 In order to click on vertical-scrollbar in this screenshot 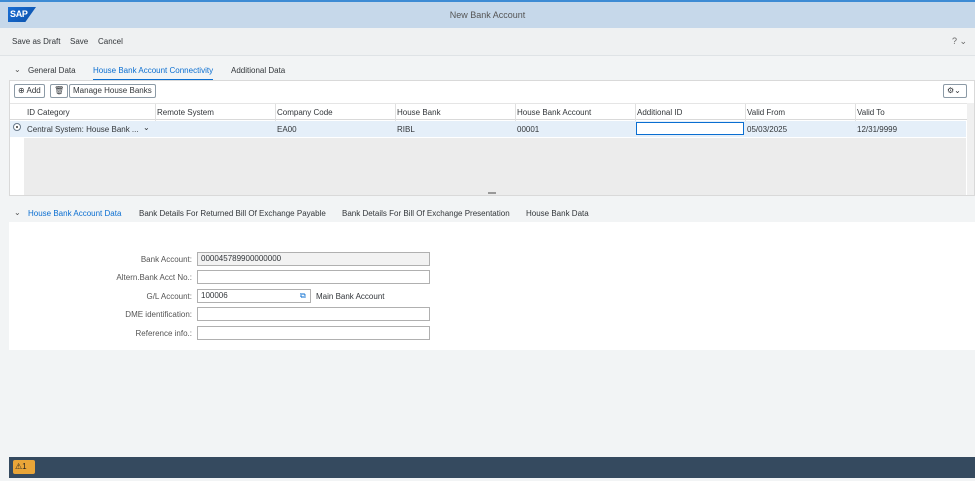, I will do `click(970, 149)`.